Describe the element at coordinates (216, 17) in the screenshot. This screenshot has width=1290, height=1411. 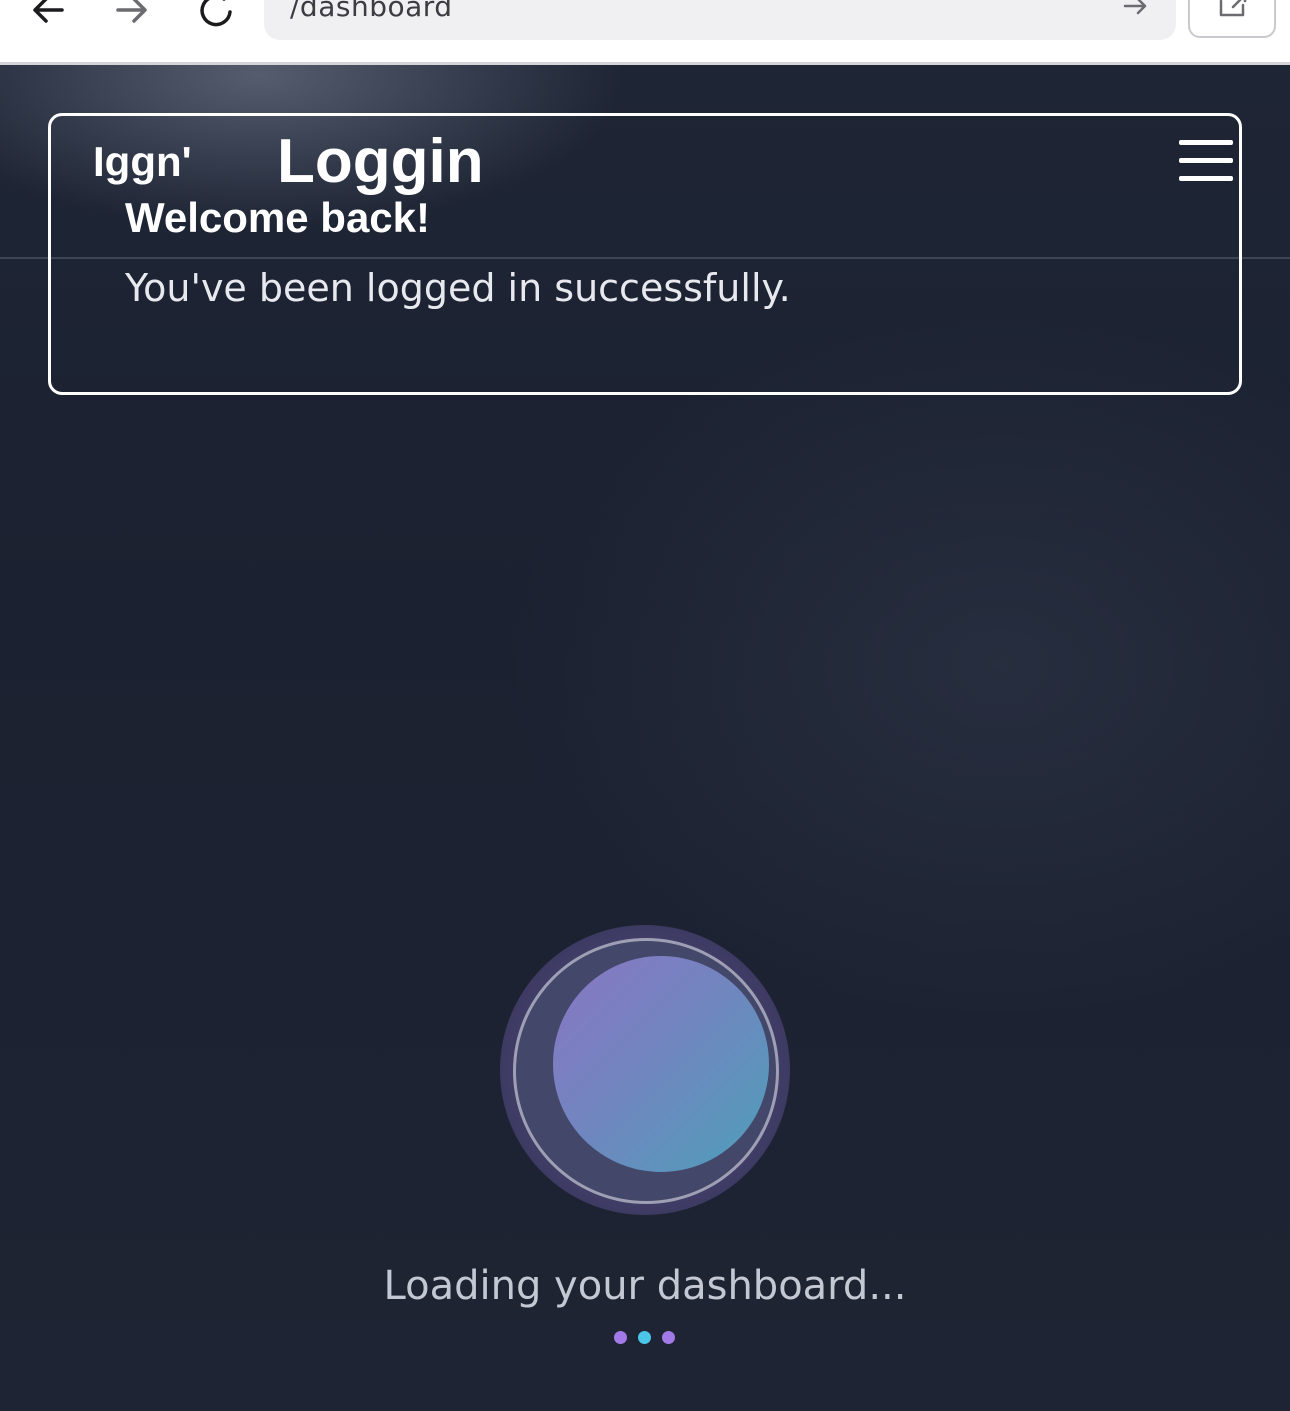
I see `reload-icon` at that location.